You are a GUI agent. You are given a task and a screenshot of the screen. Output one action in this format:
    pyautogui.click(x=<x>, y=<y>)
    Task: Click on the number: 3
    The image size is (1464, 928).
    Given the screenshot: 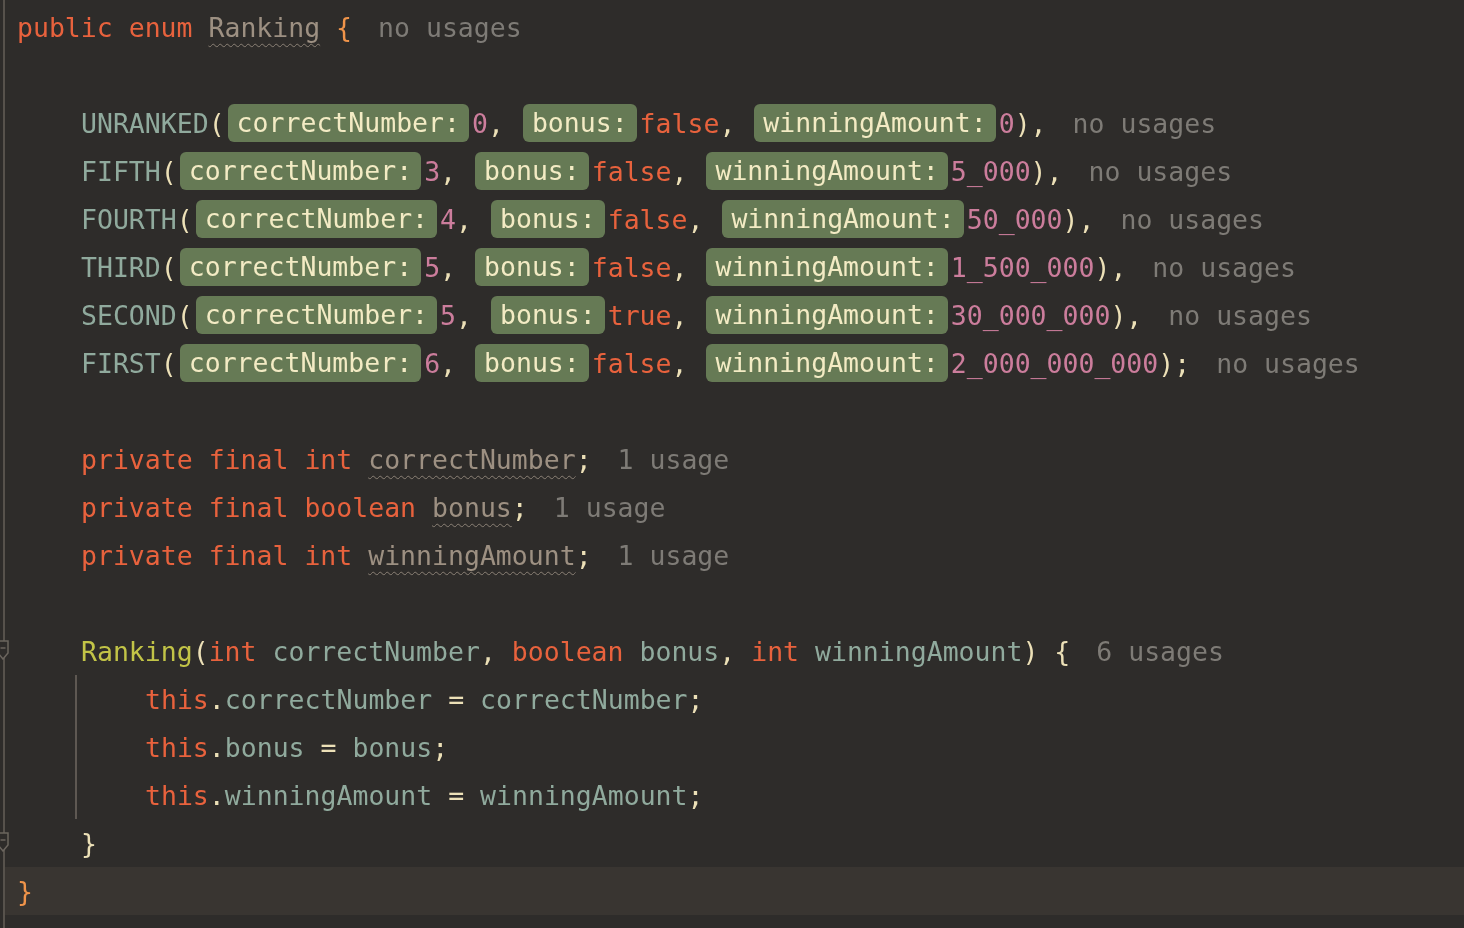 What is the action you would take?
    pyautogui.click(x=432, y=171)
    